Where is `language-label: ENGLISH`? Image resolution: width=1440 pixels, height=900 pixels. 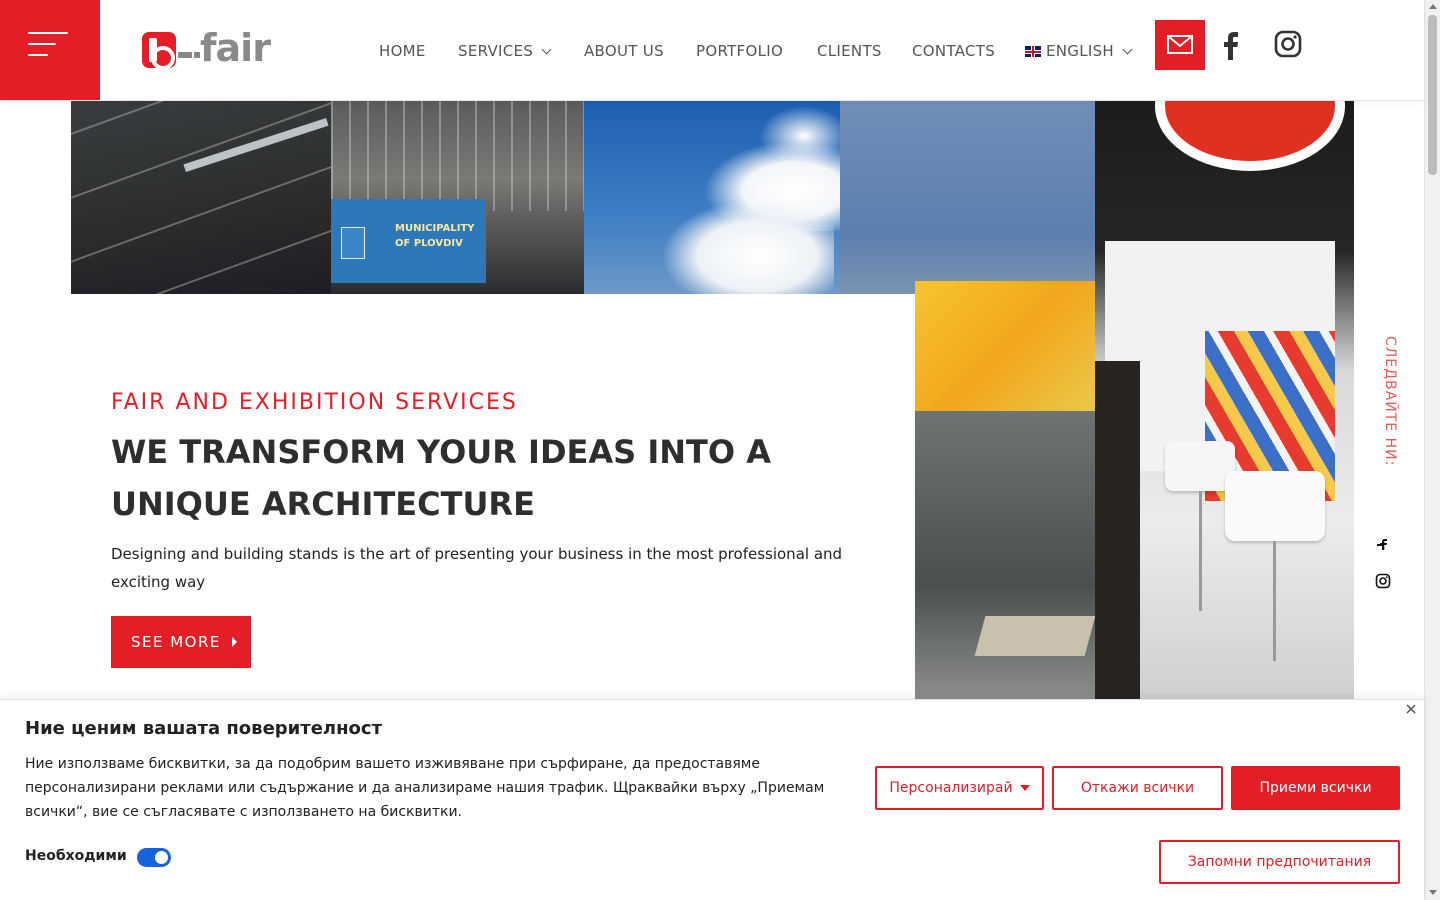
language-label: ENGLISH is located at coordinates (1080, 51).